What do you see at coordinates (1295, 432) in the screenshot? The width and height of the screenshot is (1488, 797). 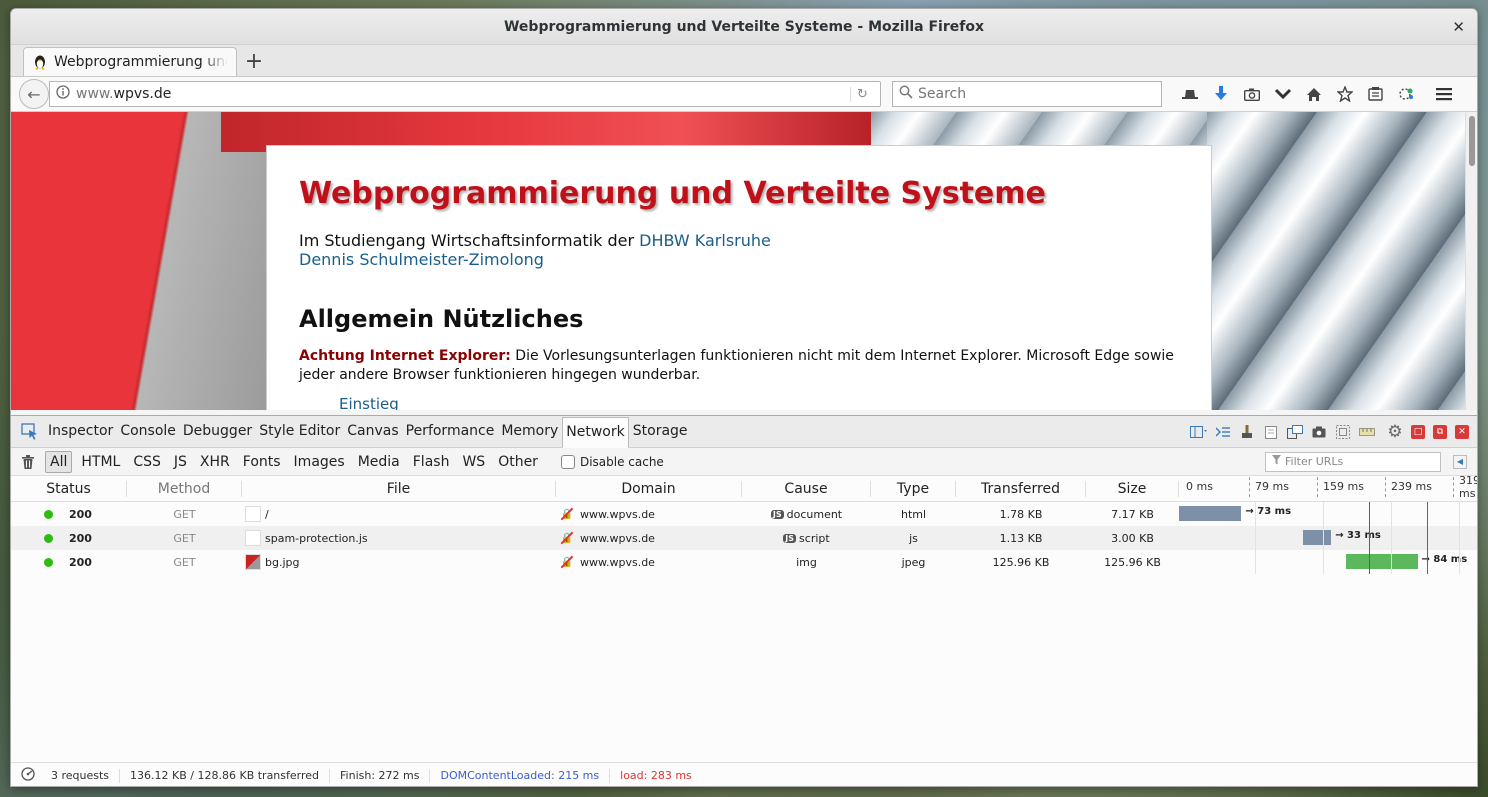 I see `responsive-design-icon` at bounding box center [1295, 432].